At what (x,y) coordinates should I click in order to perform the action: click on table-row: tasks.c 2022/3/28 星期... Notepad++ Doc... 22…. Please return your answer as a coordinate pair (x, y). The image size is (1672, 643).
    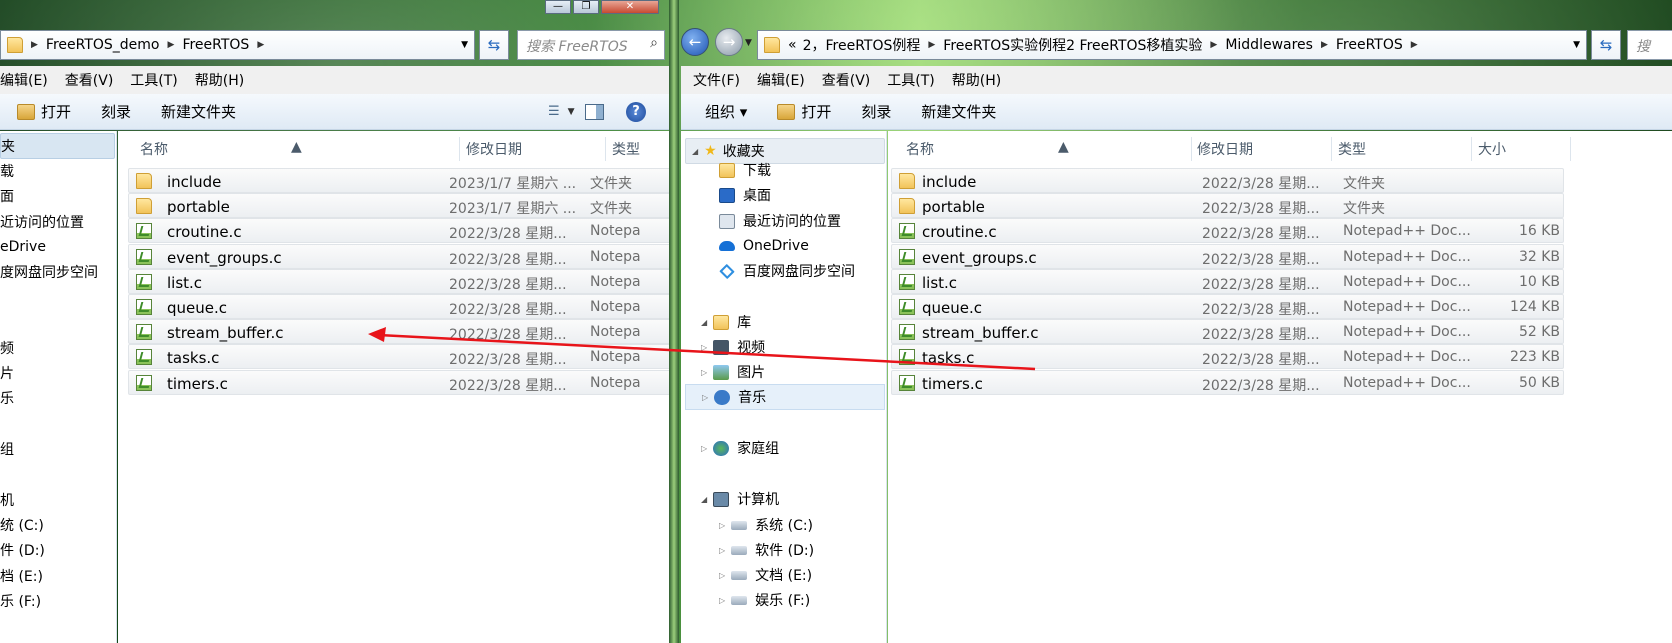
    Looking at the image, I should click on (1227, 357).